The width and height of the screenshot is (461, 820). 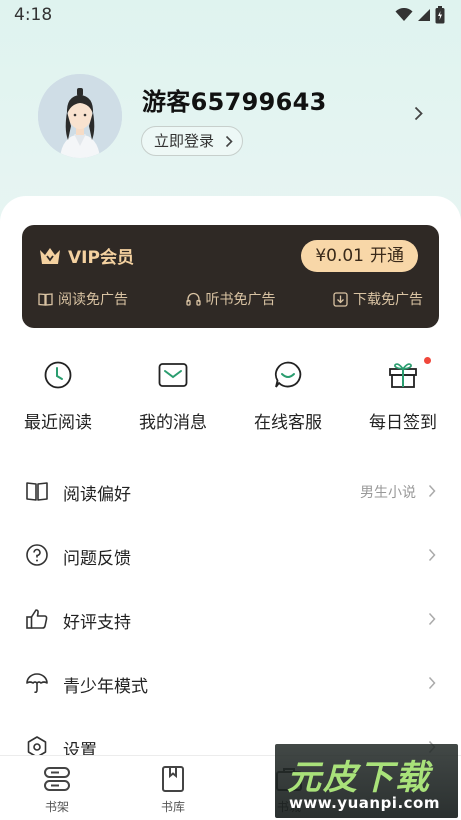 I want to click on menu-value: 男生小说, so click(x=388, y=493).